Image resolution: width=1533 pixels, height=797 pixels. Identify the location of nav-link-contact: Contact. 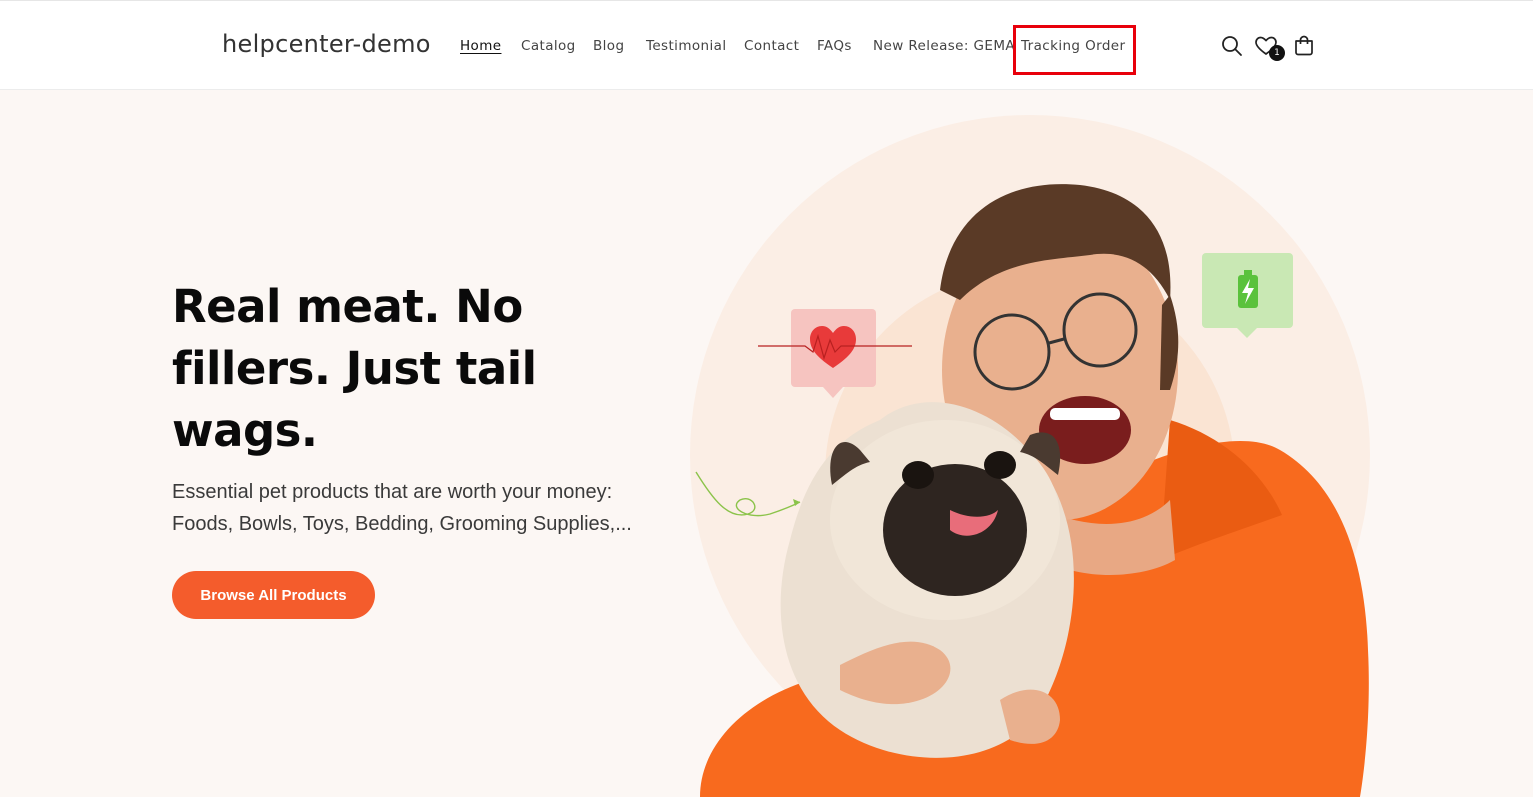
(771, 46).